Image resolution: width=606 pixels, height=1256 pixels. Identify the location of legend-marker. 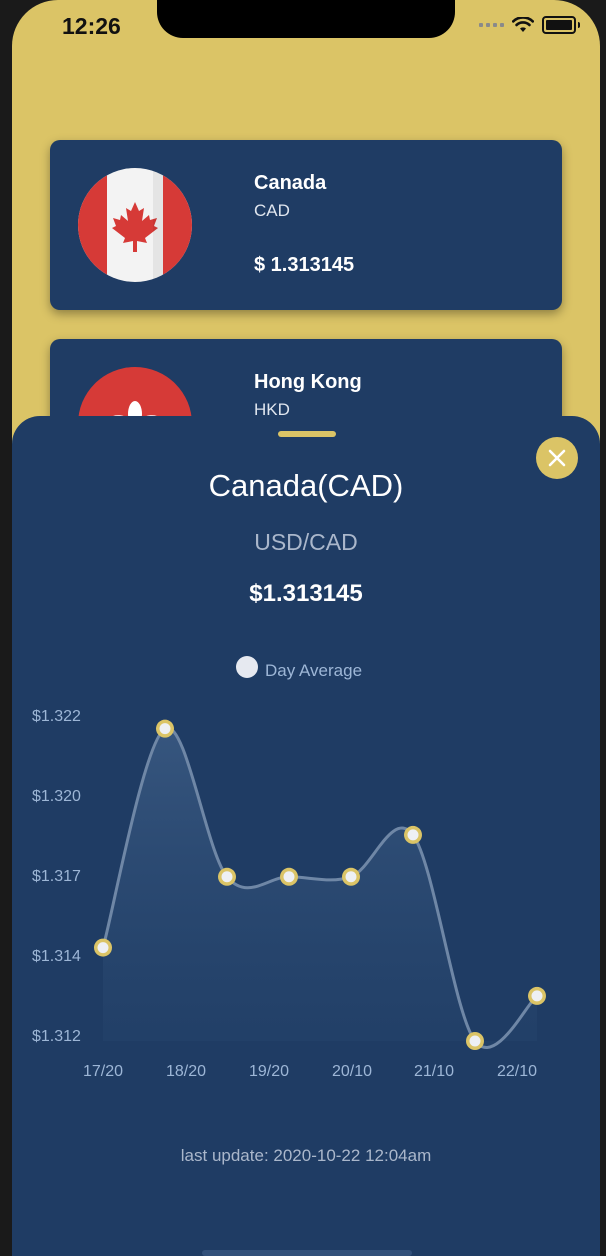
(247, 667).